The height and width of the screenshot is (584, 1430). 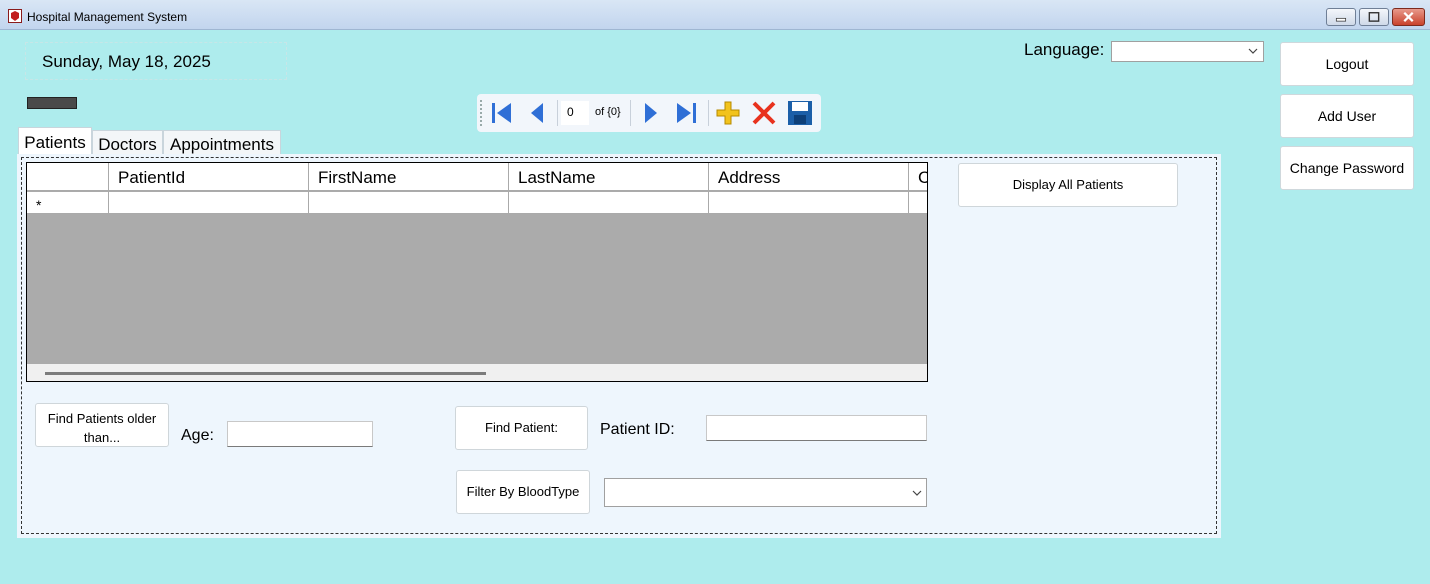 What do you see at coordinates (68, 177) in the screenshot?
I see `row-header-corner` at bounding box center [68, 177].